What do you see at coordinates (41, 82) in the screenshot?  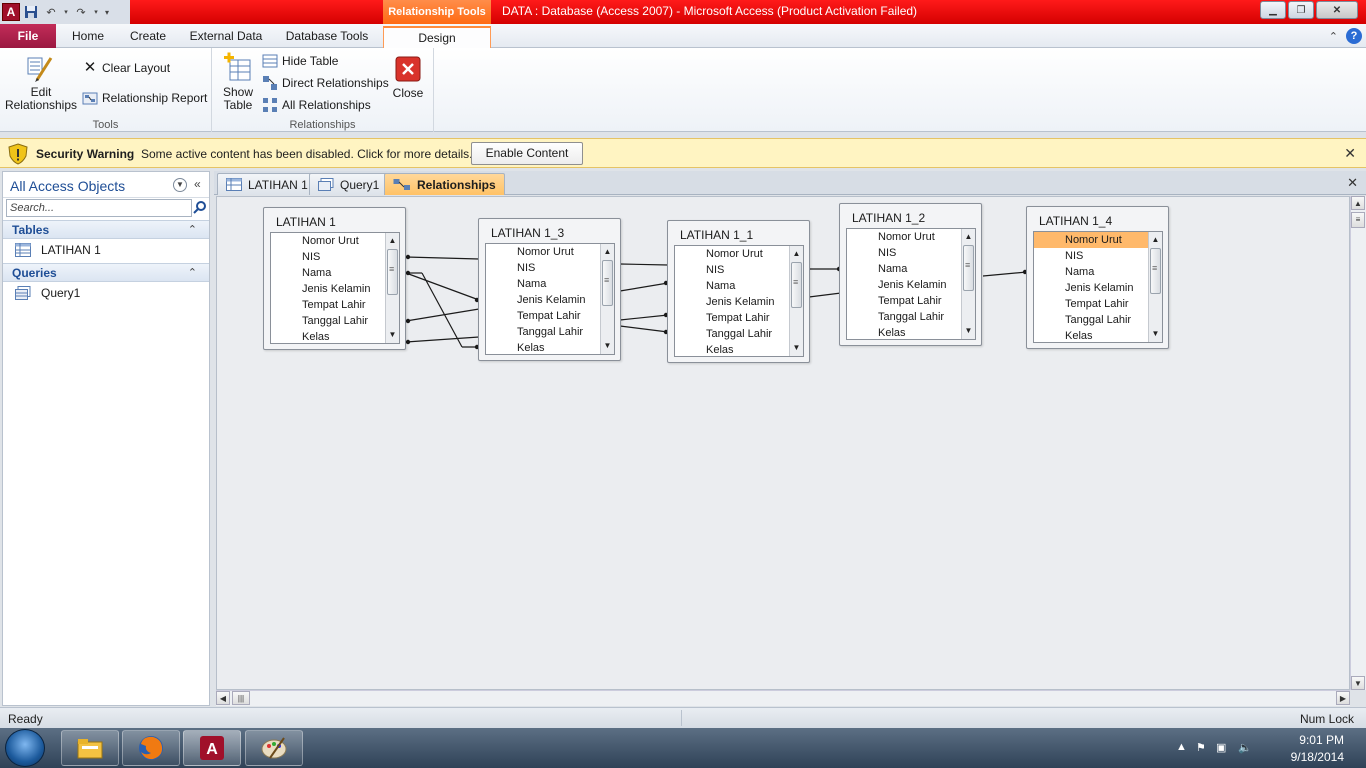 I see `edit-relationships-button: Edit Relationships` at bounding box center [41, 82].